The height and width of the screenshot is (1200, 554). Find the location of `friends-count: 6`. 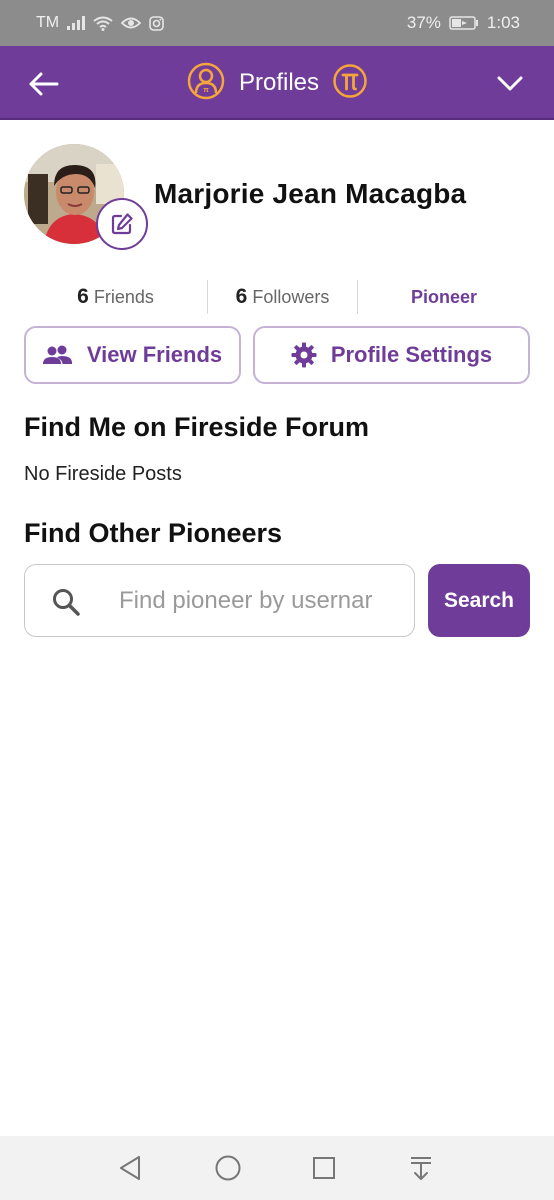

friends-count: 6 is located at coordinates (83, 296).